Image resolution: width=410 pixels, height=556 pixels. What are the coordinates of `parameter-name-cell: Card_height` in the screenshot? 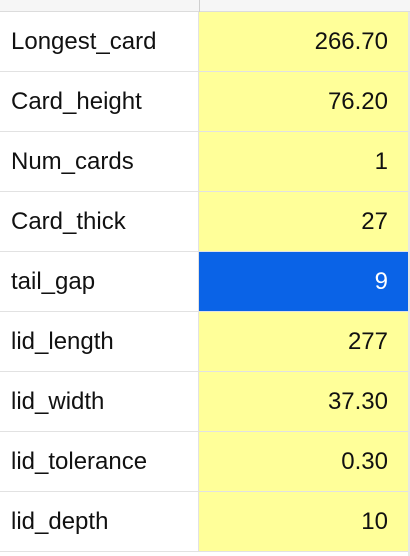 It's located at (99, 101).